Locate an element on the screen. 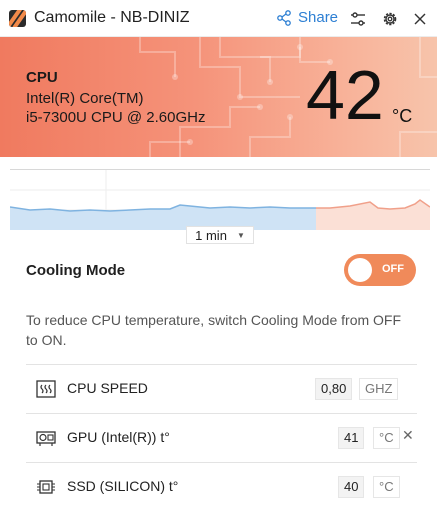  sensor-unit: GHZ is located at coordinates (379, 389).